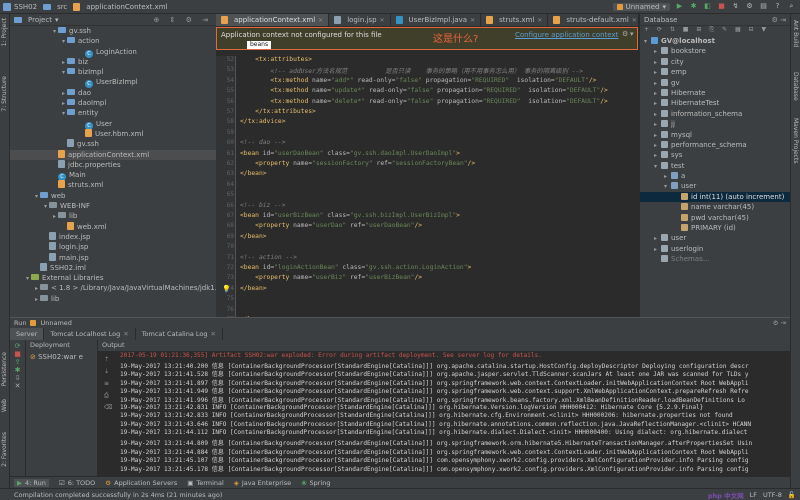 This screenshot has width=800, height=500. What do you see at coordinates (61, 357) in the screenshot?
I see `deployment-item: ⊘ SSH02:war e` at bounding box center [61, 357].